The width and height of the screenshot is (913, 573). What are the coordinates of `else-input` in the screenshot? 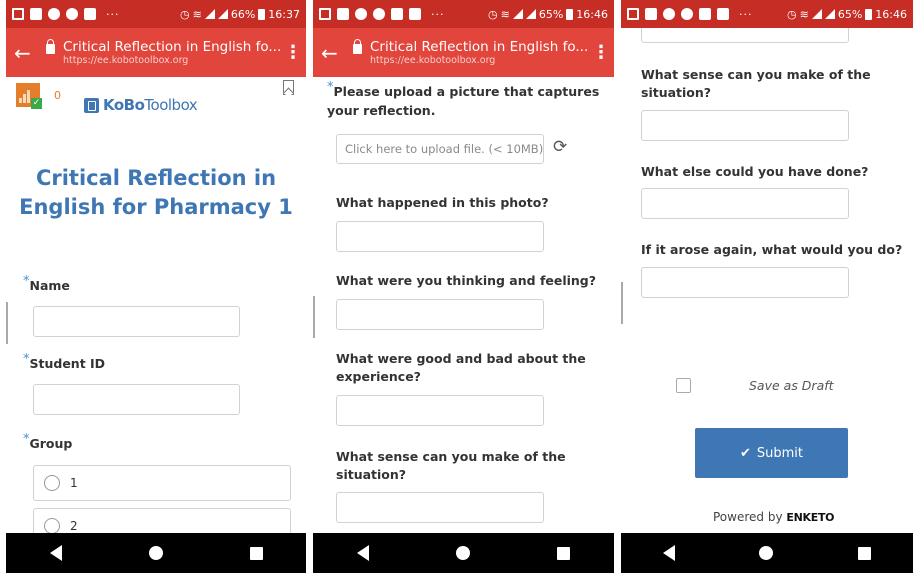 It's located at (745, 203).